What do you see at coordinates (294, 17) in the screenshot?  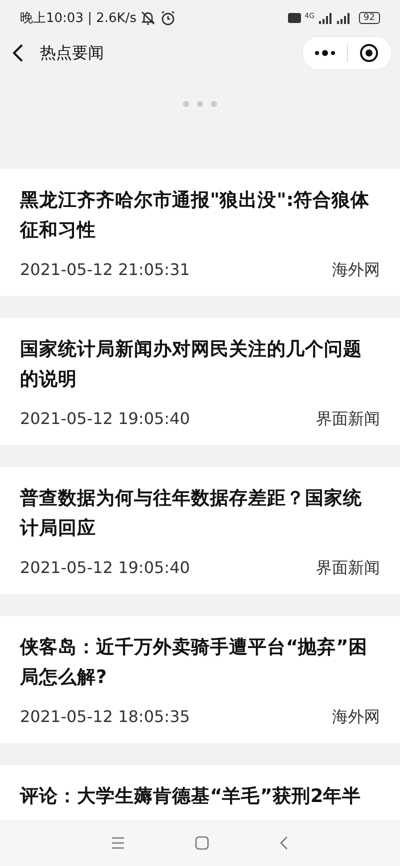 I see `hd-icon` at bounding box center [294, 17].